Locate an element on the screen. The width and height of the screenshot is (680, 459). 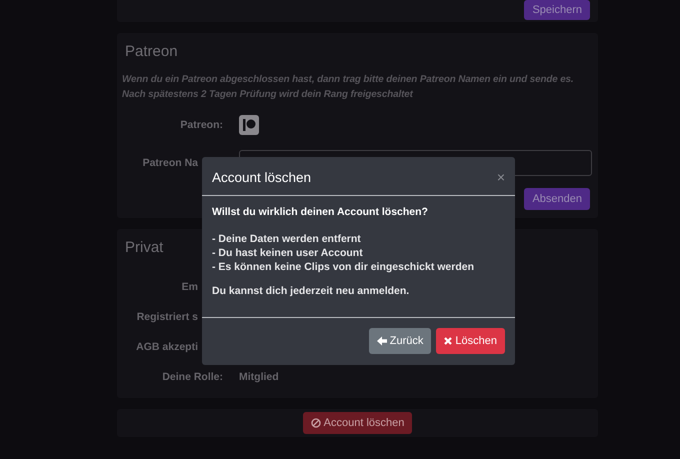
back-button: Zurück is located at coordinates (400, 341).